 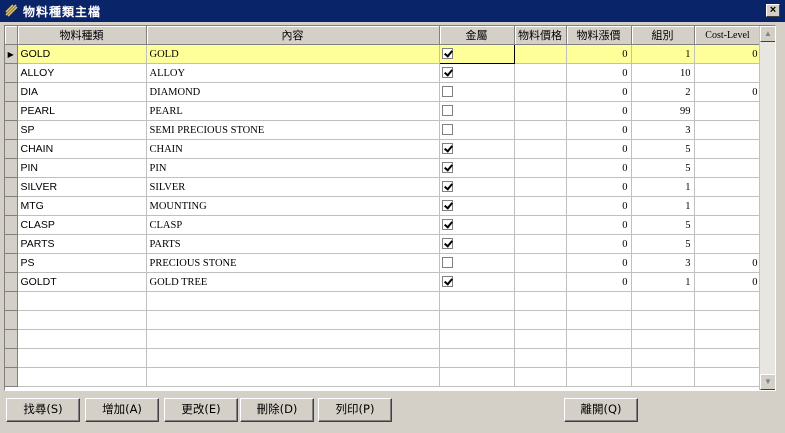 I want to click on table-row: ALLOY ALLOY 0 10, so click(x=383, y=73).